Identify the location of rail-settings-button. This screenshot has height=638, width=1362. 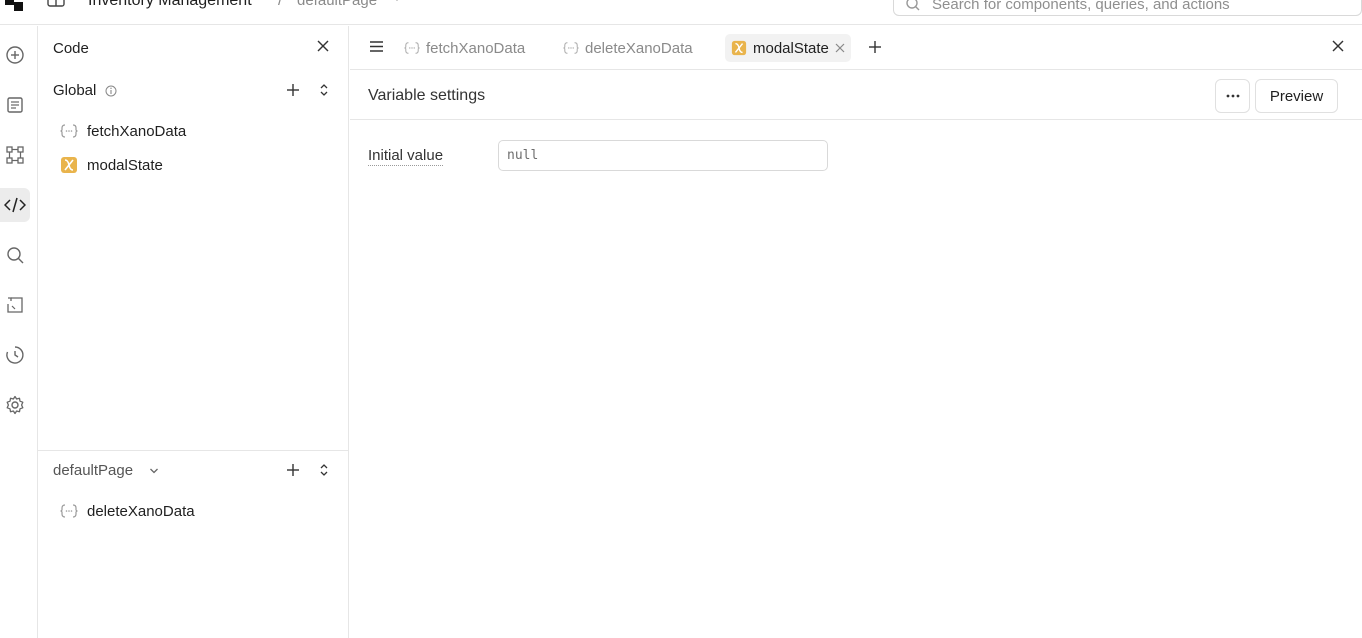
(15, 405).